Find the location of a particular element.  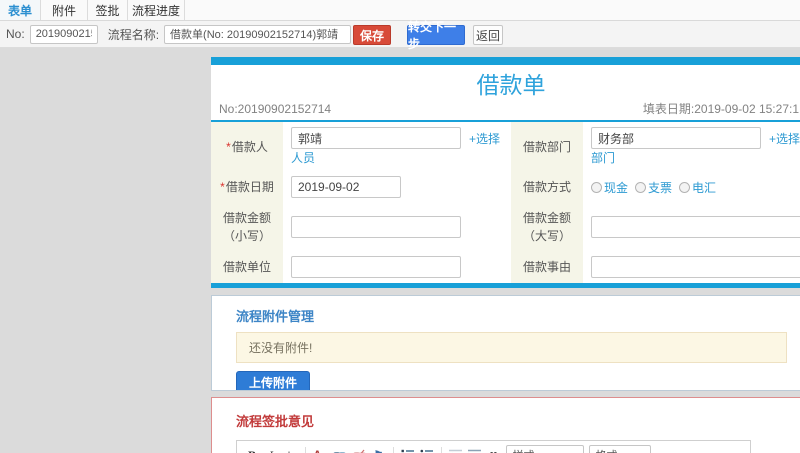

no-attachments-alert: 还没有附件! is located at coordinates (511, 347).